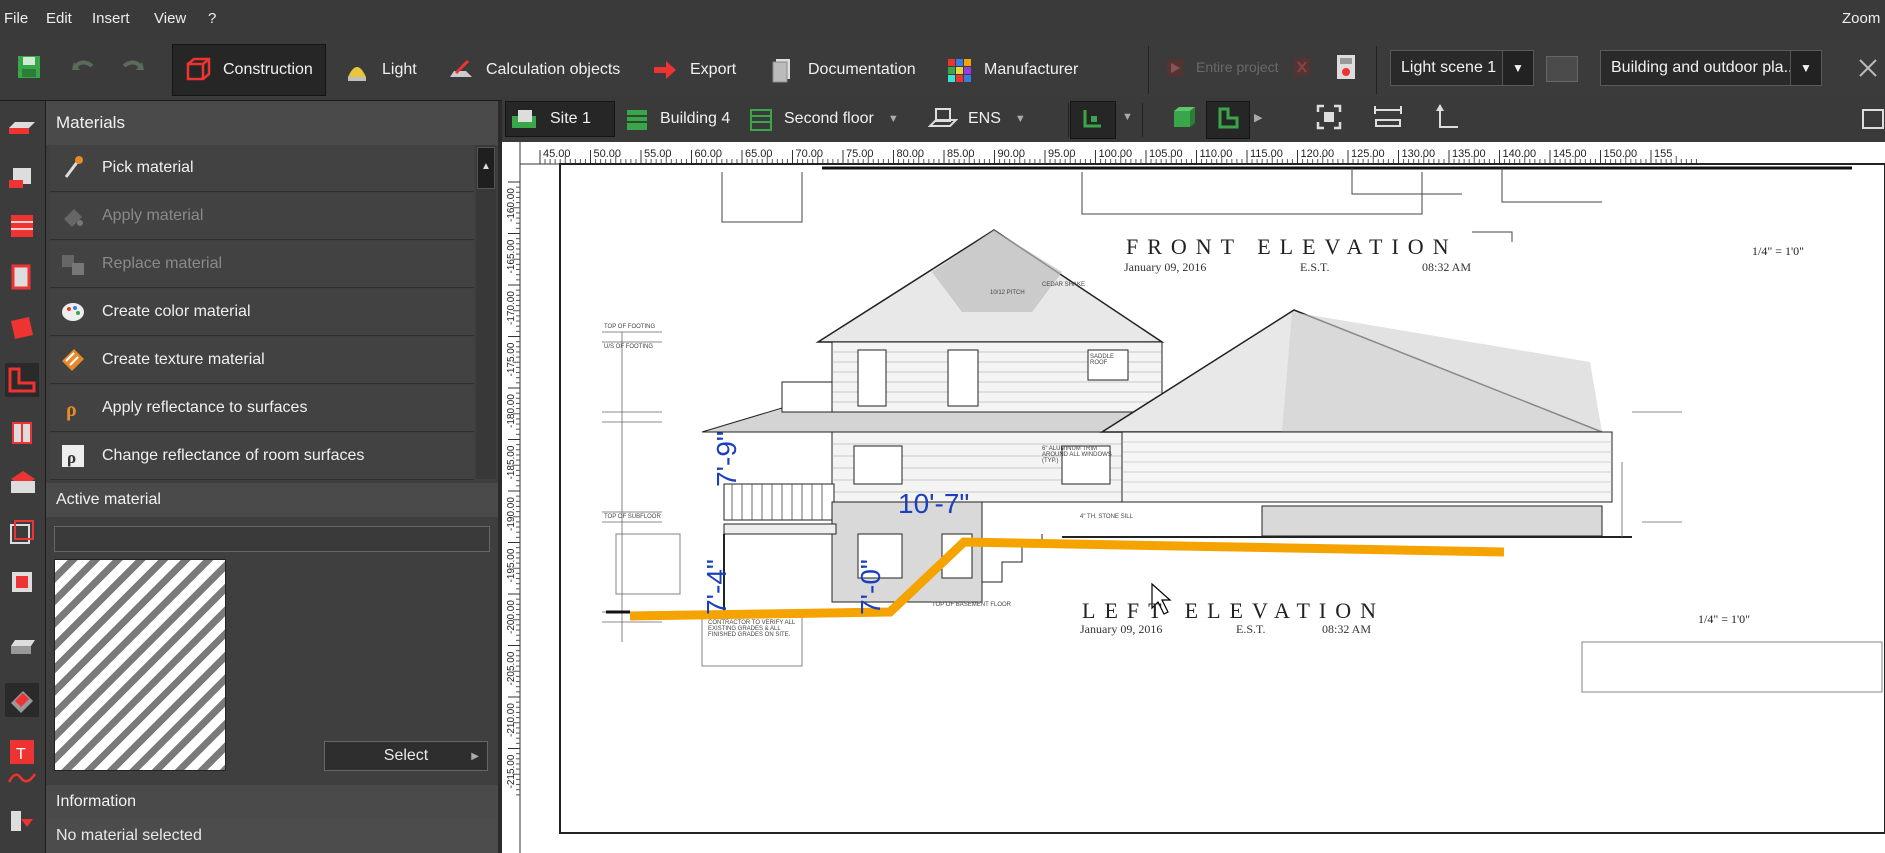  I want to click on document-icon, so click(783, 70).